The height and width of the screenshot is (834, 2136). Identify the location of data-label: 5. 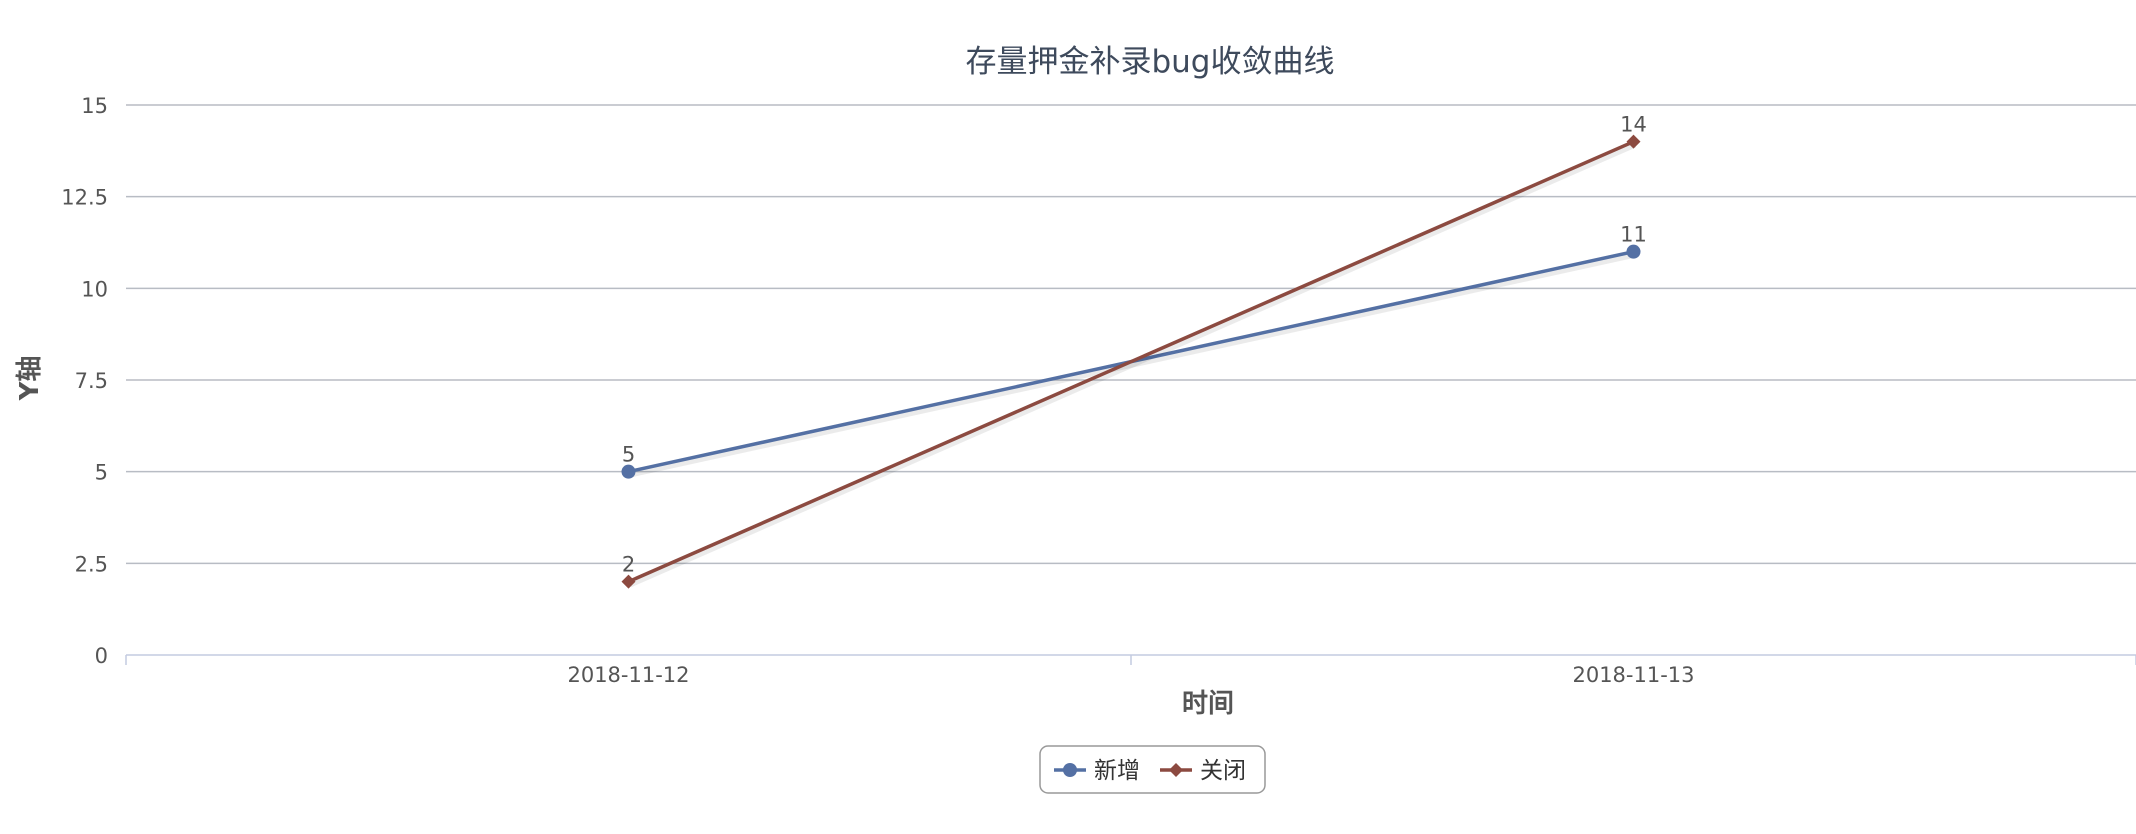
(628, 455).